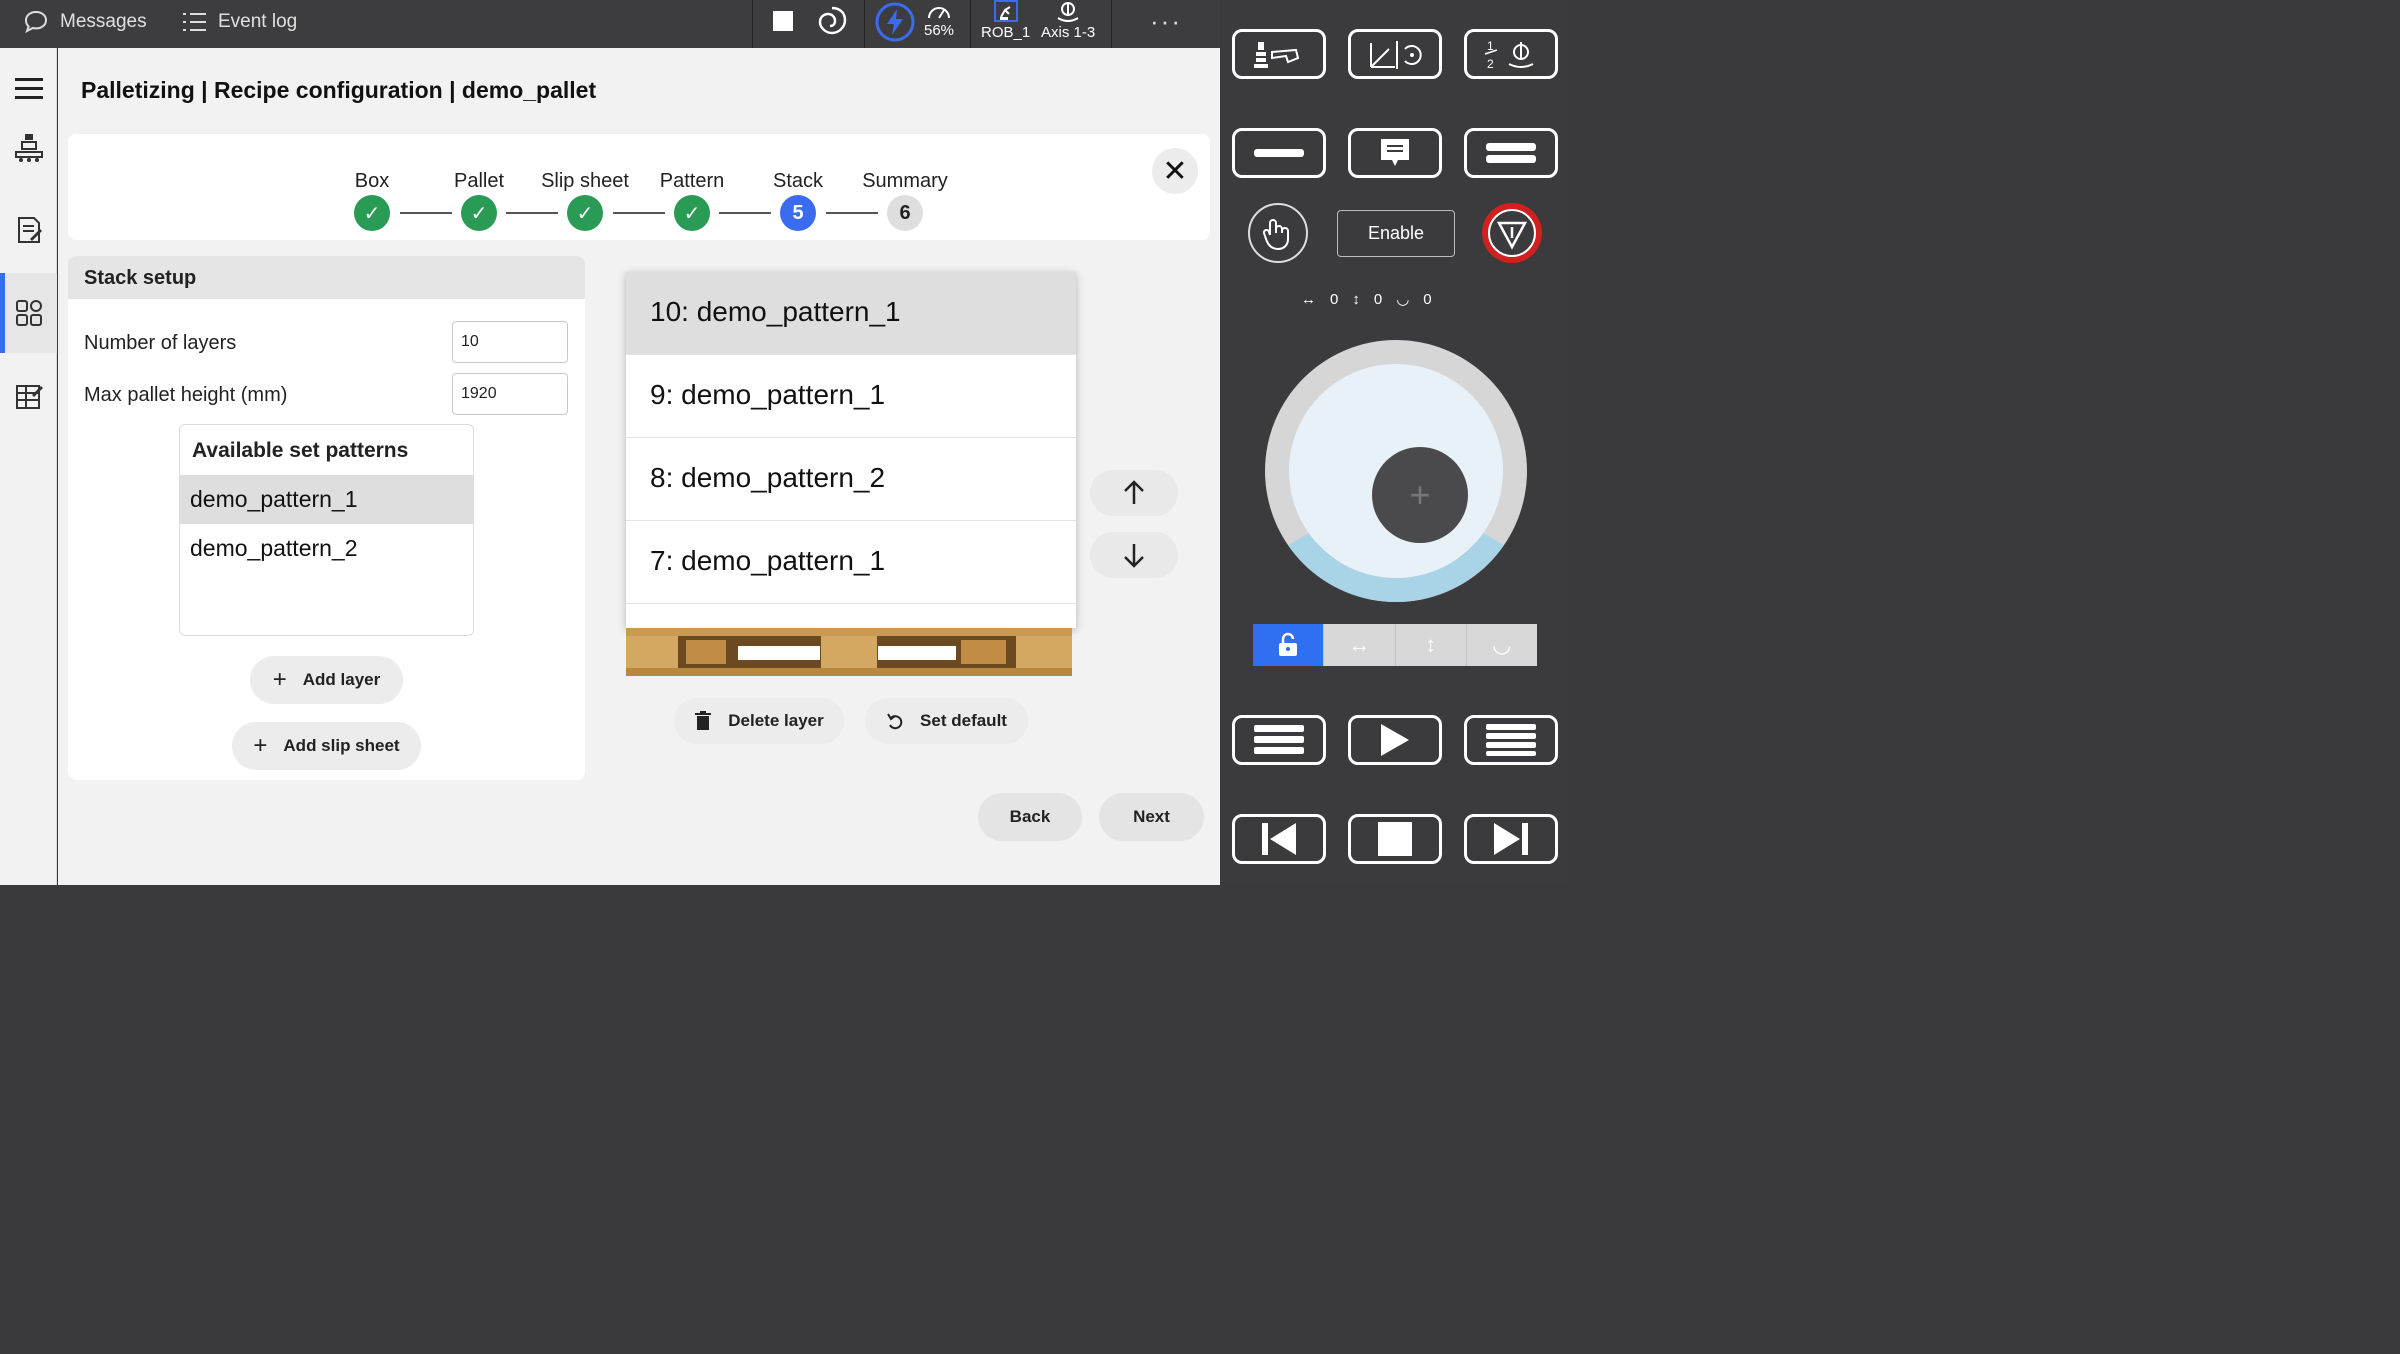 This screenshot has width=2400, height=1354. I want to click on step-stack: Stack 5, so click(798, 200).